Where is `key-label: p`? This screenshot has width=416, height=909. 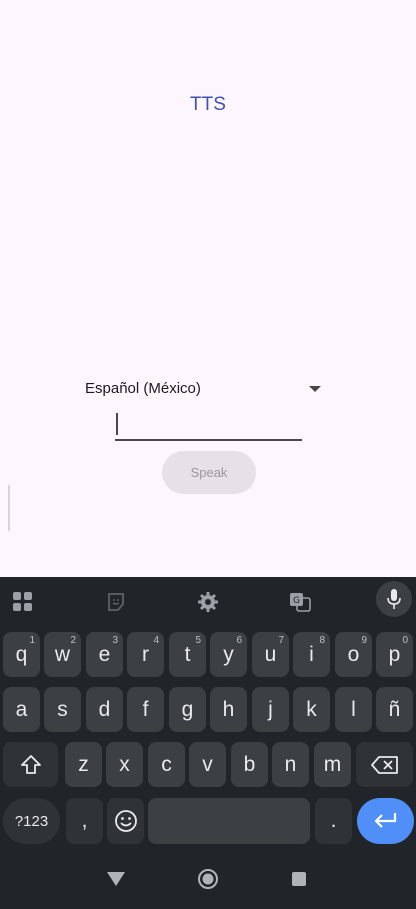 key-label: p is located at coordinates (394, 654).